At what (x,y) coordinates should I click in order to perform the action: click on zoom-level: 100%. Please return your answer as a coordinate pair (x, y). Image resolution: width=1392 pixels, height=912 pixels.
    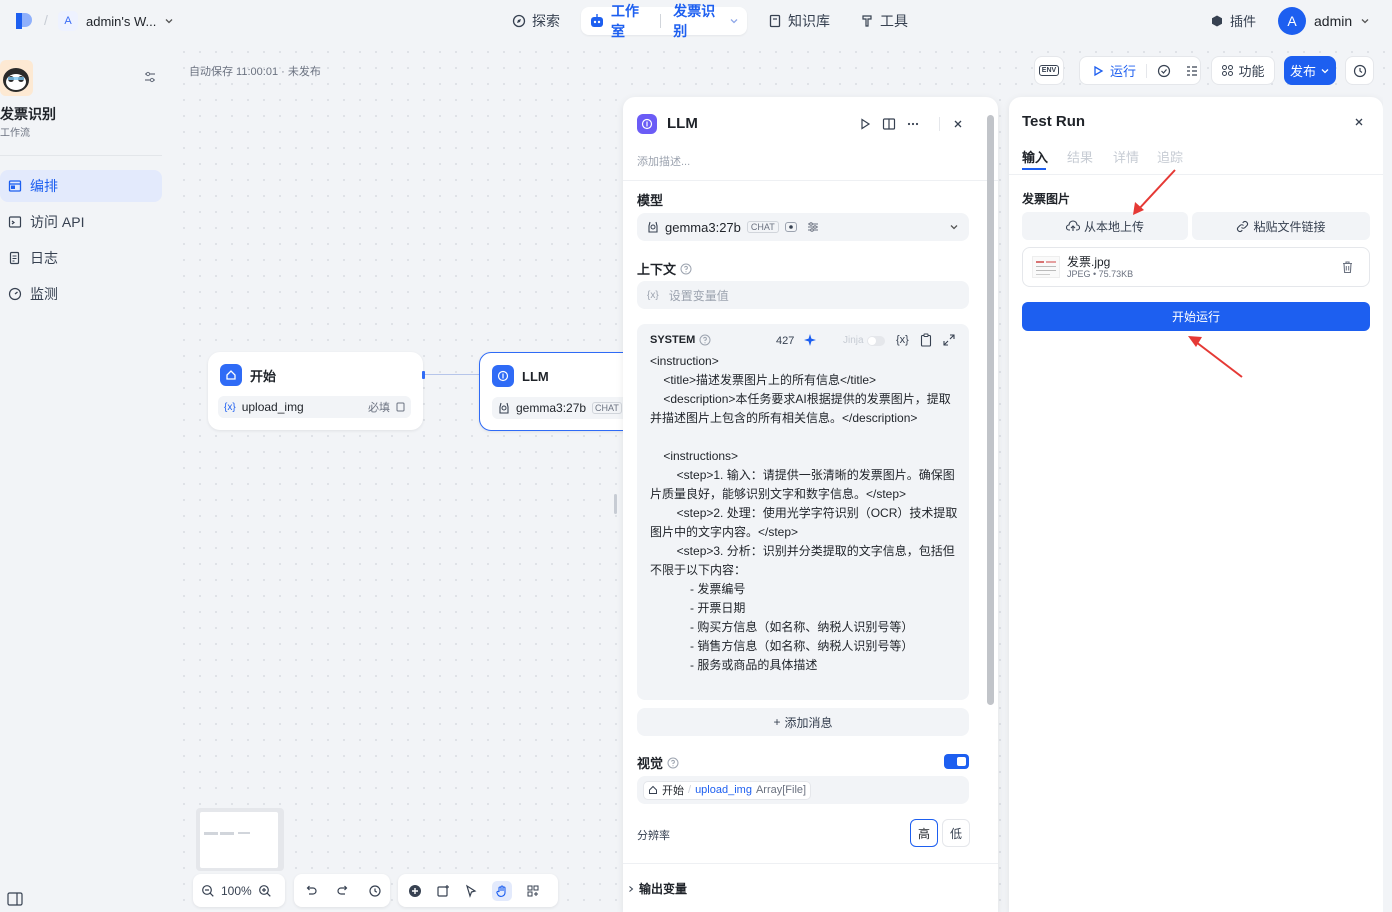
    Looking at the image, I should click on (236, 891).